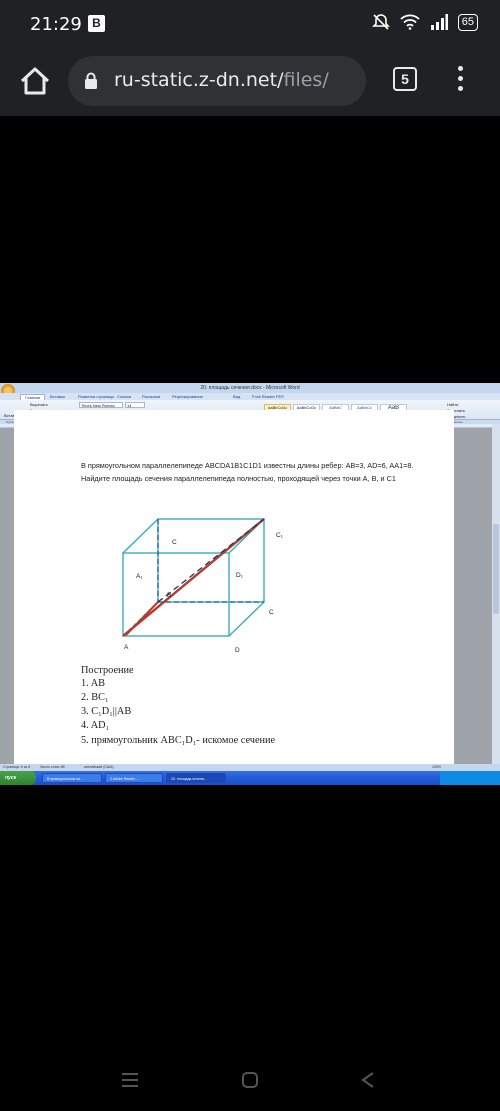  Describe the element at coordinates (17, 767) in the screenshot. I see `page-indicator: Страница: 6 из 6` at that location.